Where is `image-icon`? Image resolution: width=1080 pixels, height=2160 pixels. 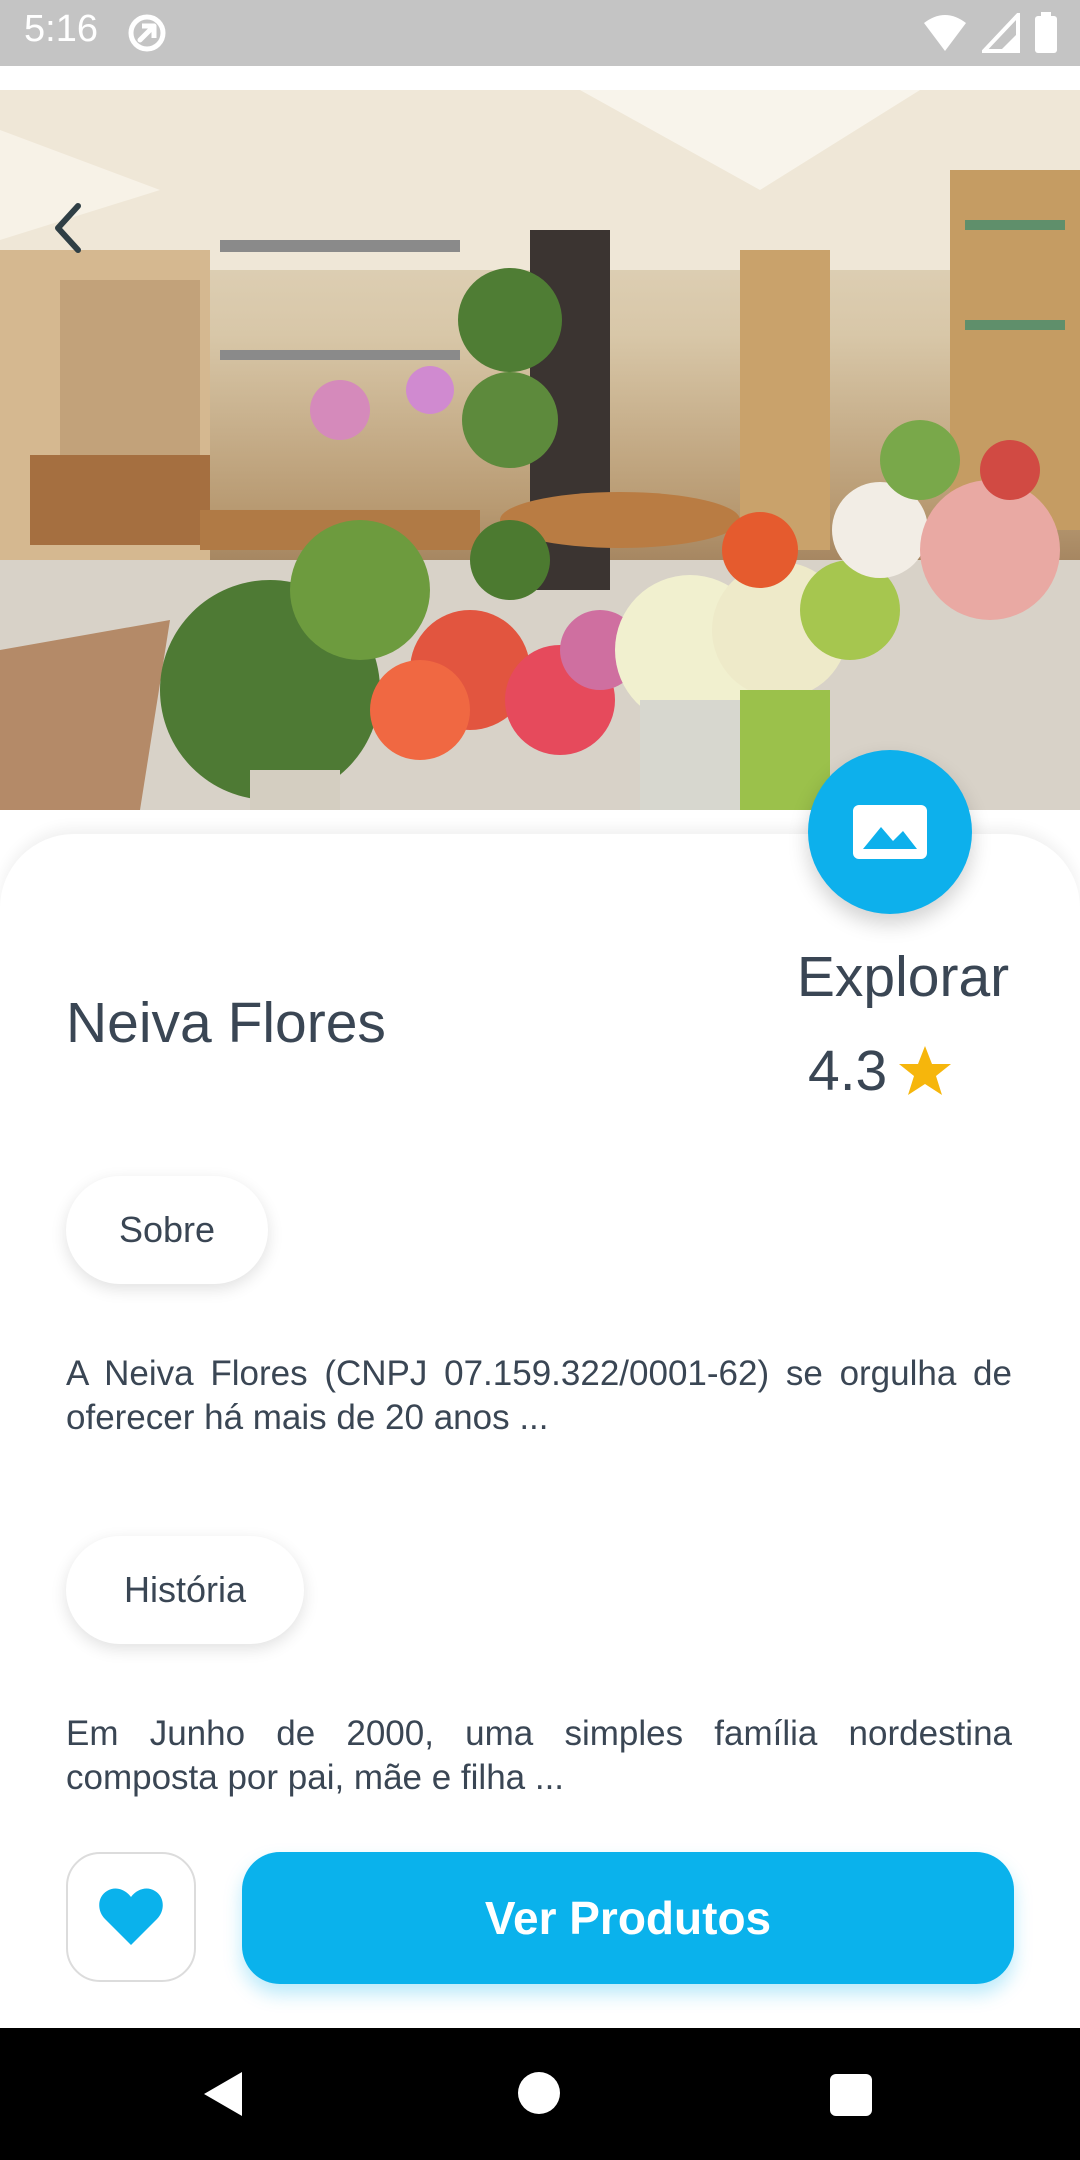
image-icon is located at coordinates (890, 832).